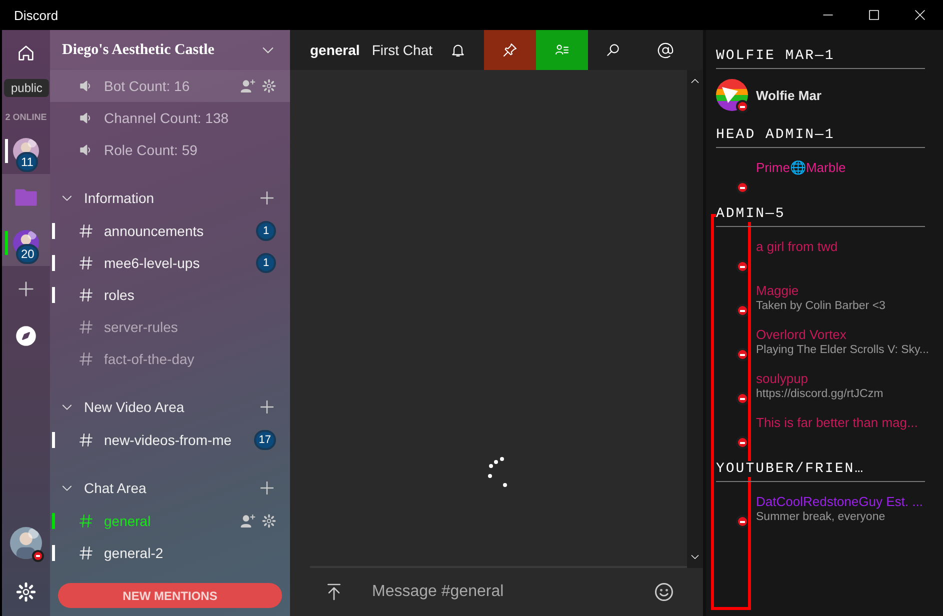  Describe the element at coordinates (170, 118) in the screenshot. I see `voice-channel: Channel Count: 138` at that location.